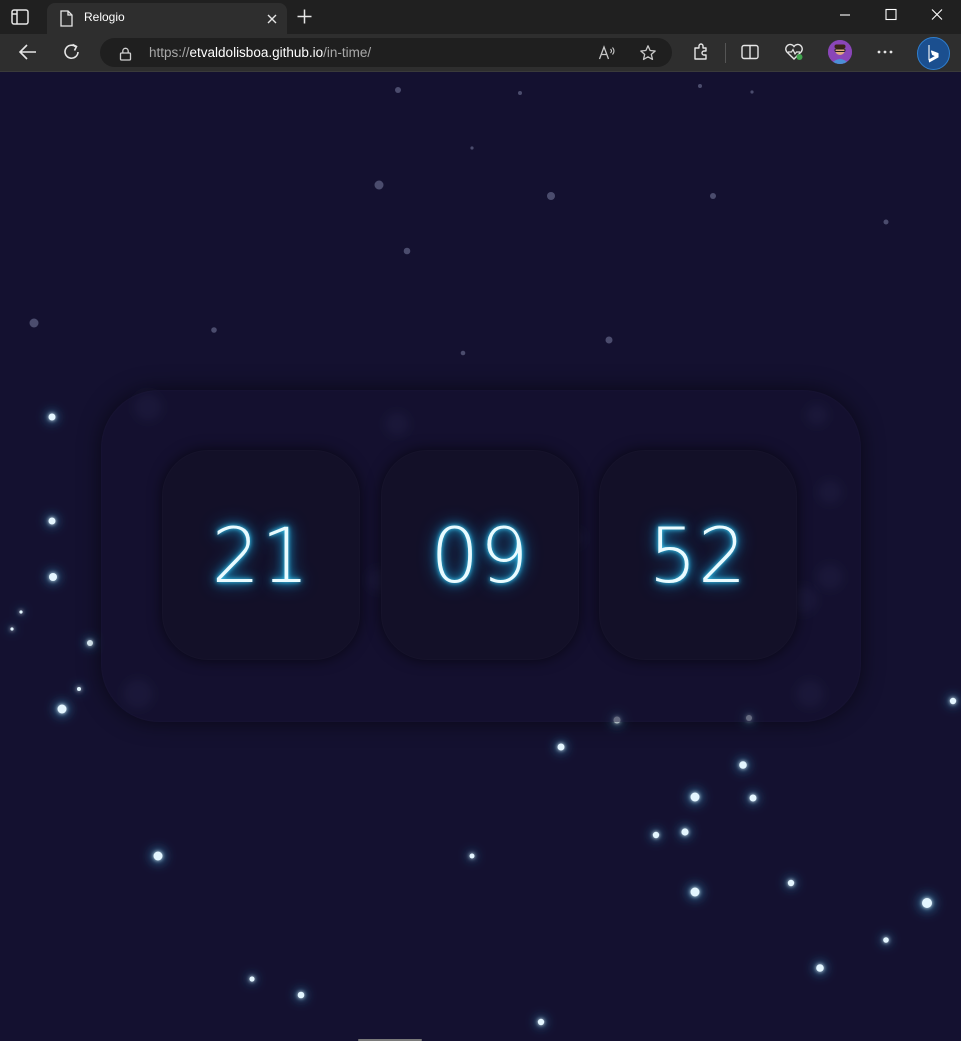 Image resolution: width=961 pixels, height=1041 pixels. I want to click on favorite-star-icon, so click(648, 53).